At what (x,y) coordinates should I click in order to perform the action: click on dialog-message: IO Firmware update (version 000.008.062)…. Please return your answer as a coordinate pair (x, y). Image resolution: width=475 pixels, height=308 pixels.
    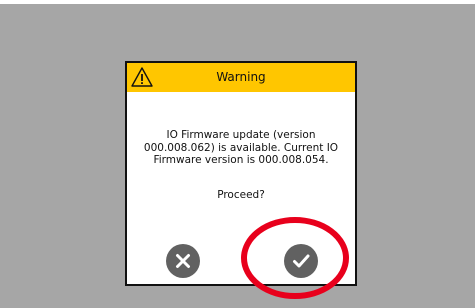
    Looking at the image, I should click on (241, 147).